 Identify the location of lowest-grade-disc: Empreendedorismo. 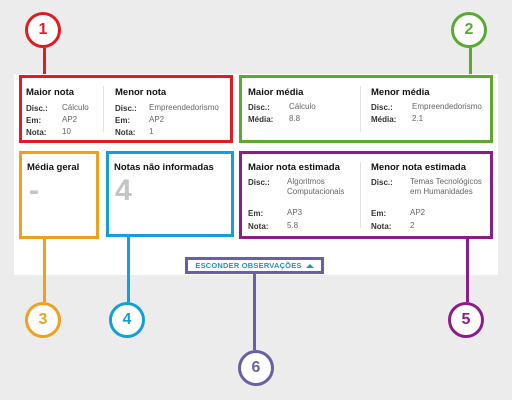
(184, 107).